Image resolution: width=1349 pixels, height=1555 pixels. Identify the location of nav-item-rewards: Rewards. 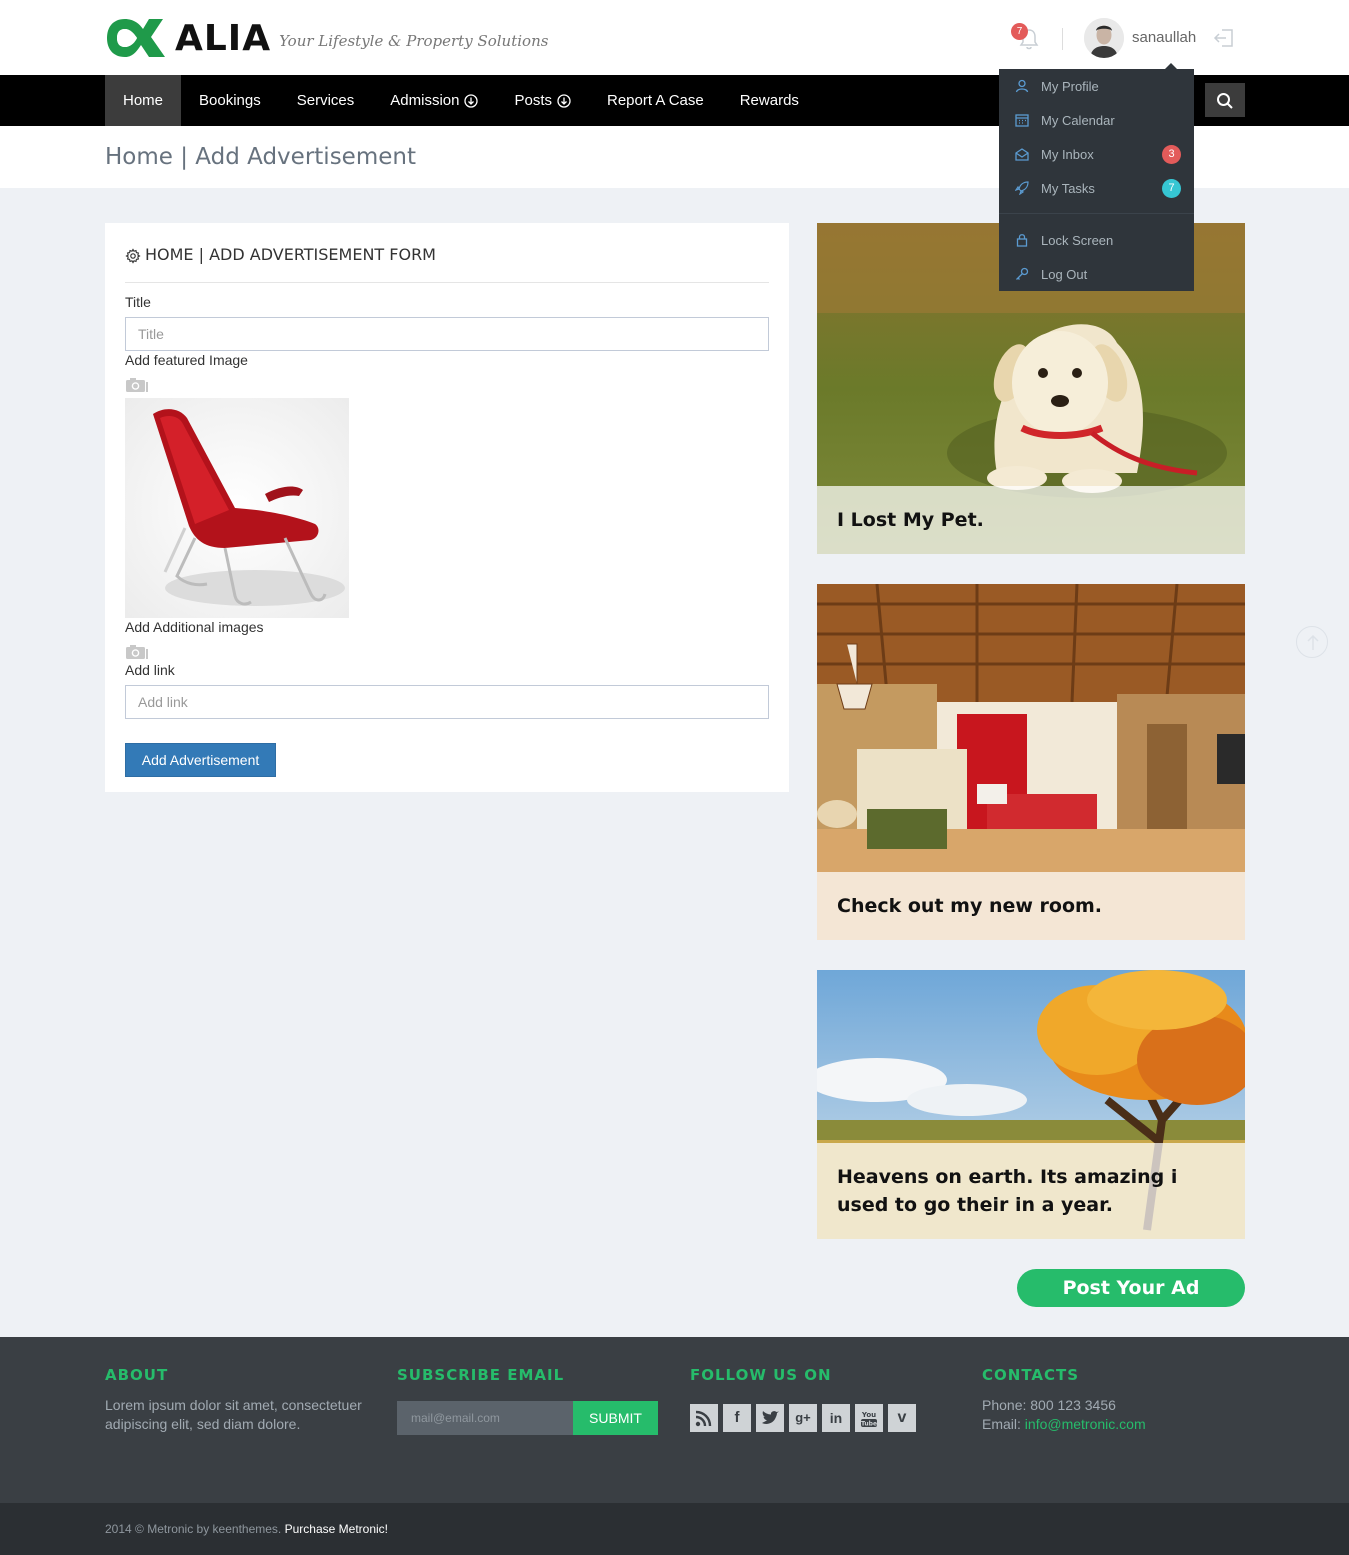
(769, 100).